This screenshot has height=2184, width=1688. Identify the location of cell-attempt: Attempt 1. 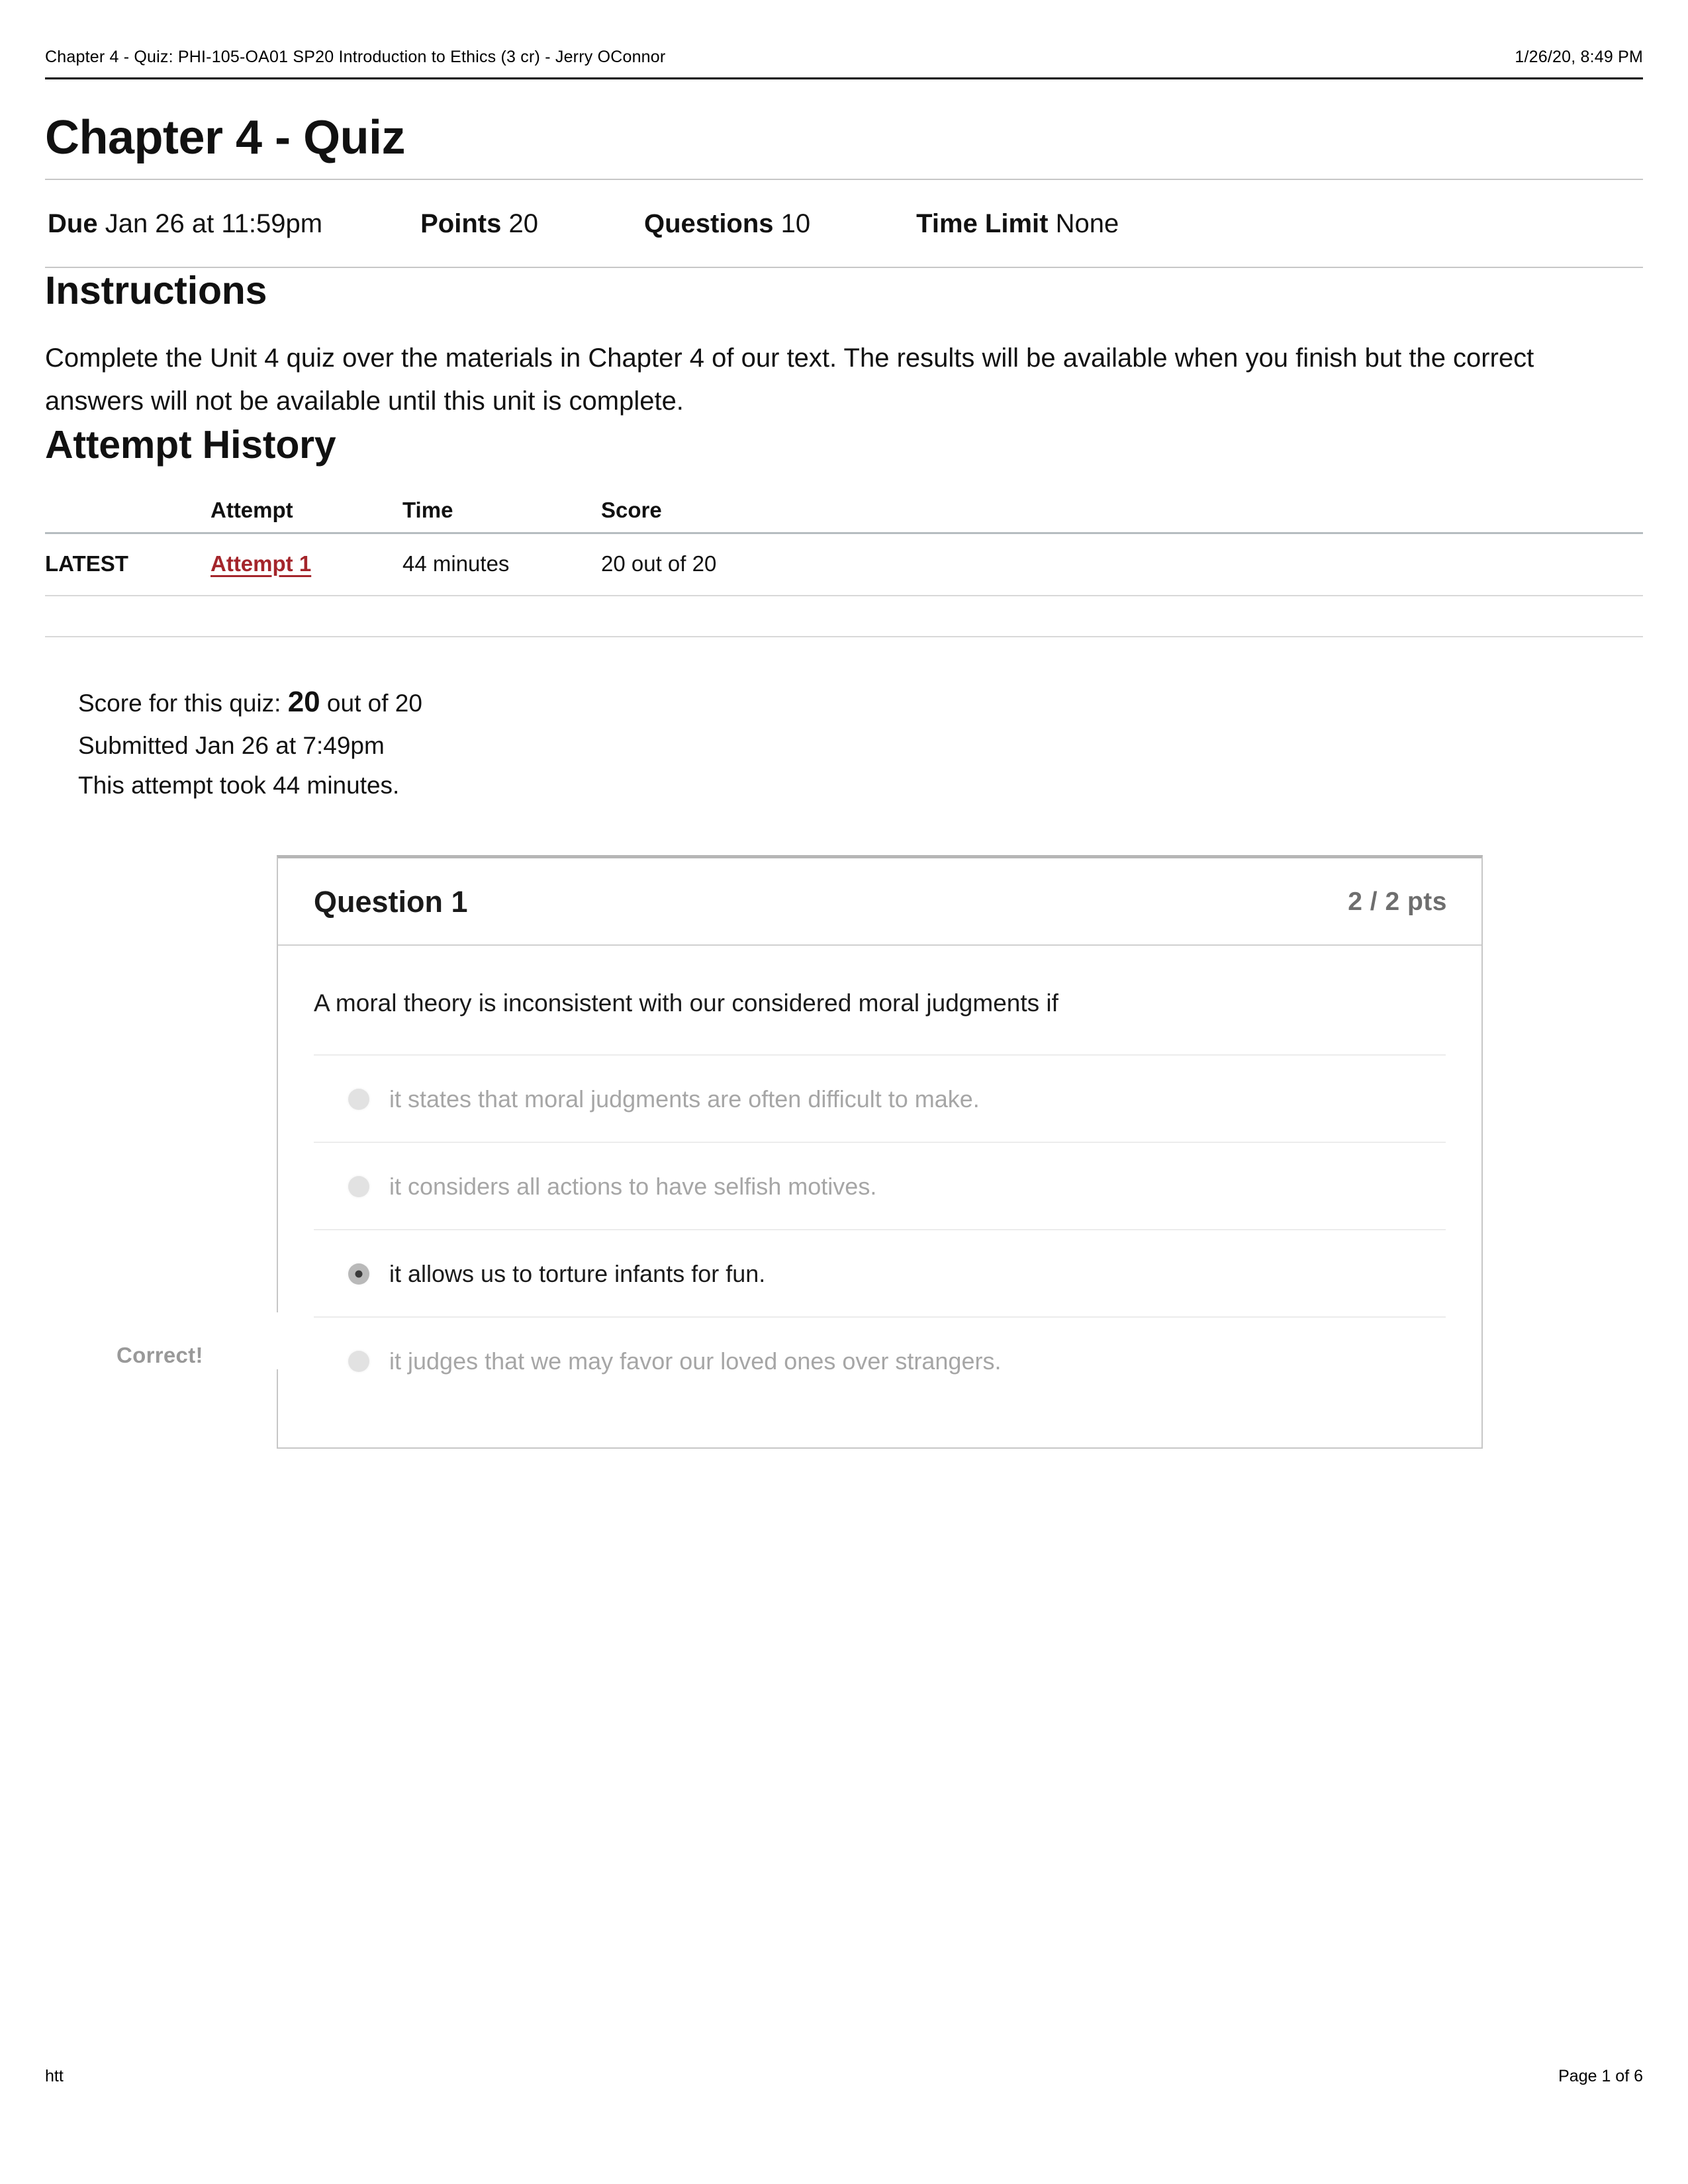
(306, 564).